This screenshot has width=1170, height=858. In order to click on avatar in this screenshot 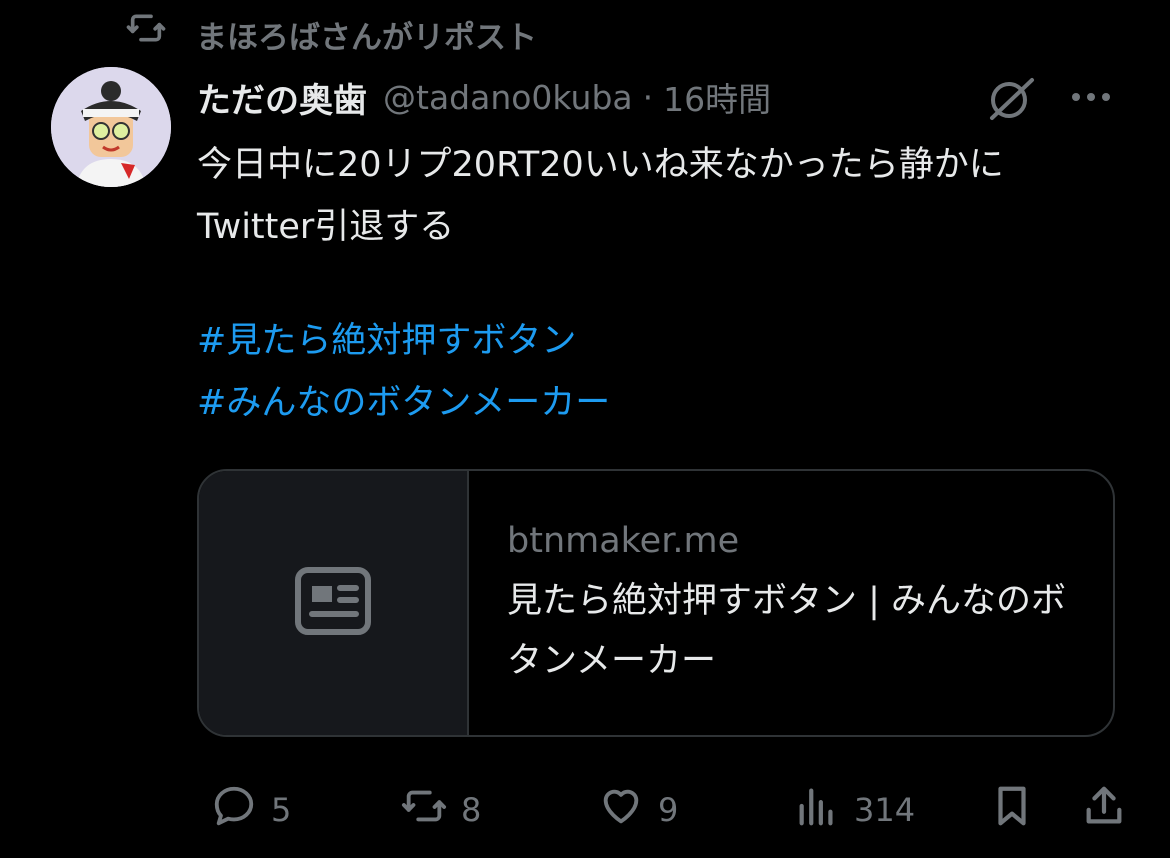, I will do `click(111, 127)`.